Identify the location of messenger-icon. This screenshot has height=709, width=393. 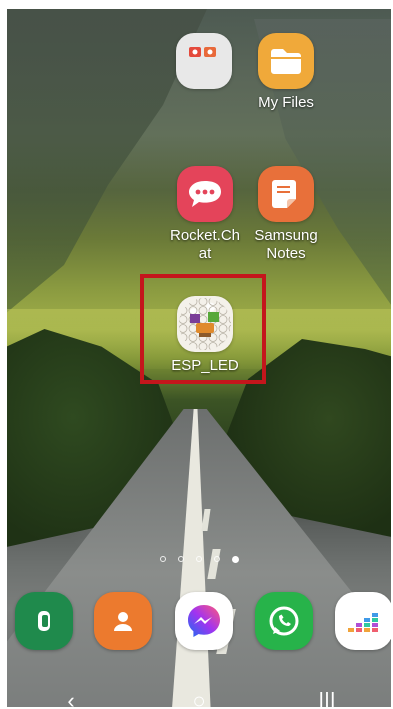
(204, 621).